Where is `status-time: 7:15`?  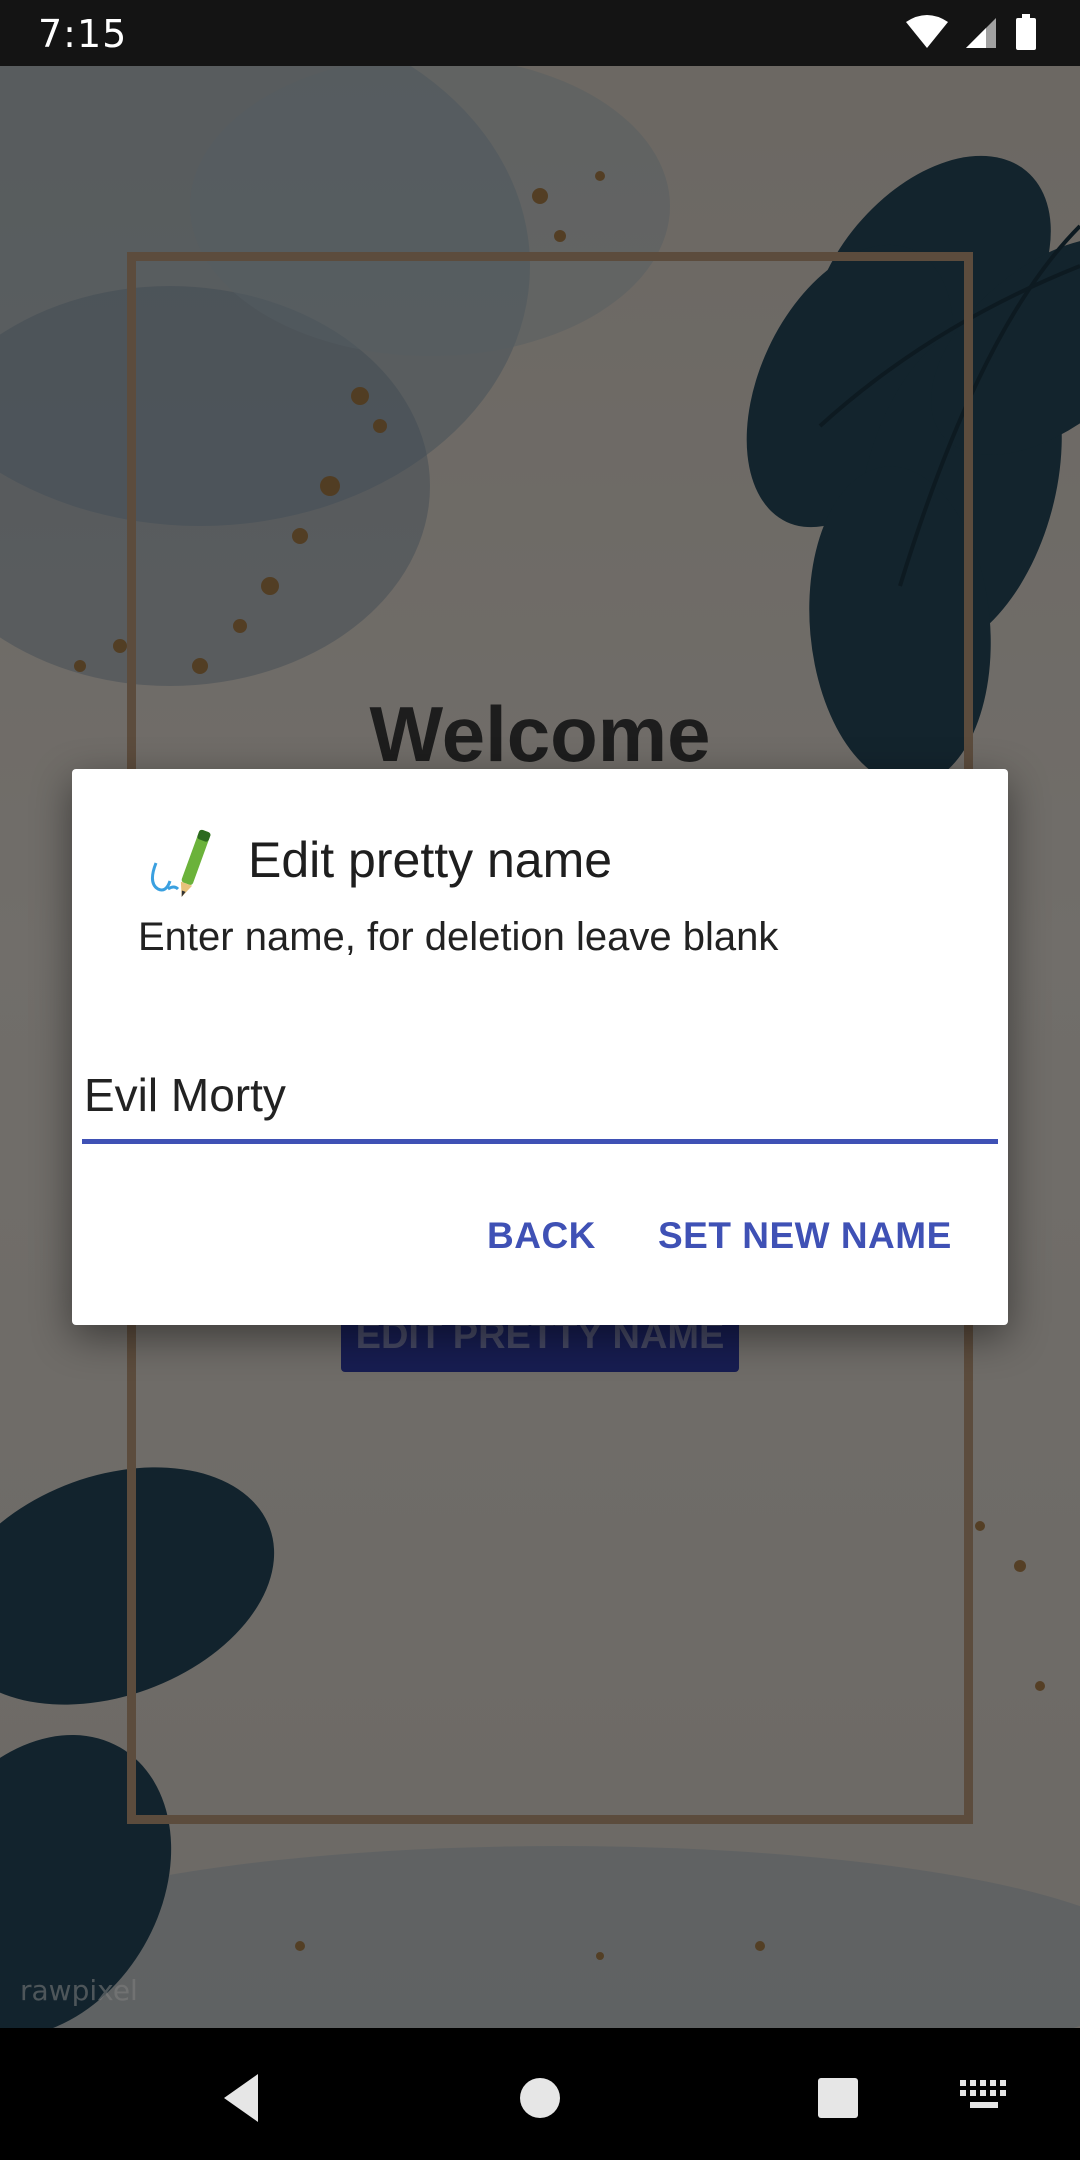
status-time: 7:15 is located at coordinates (83, 34).